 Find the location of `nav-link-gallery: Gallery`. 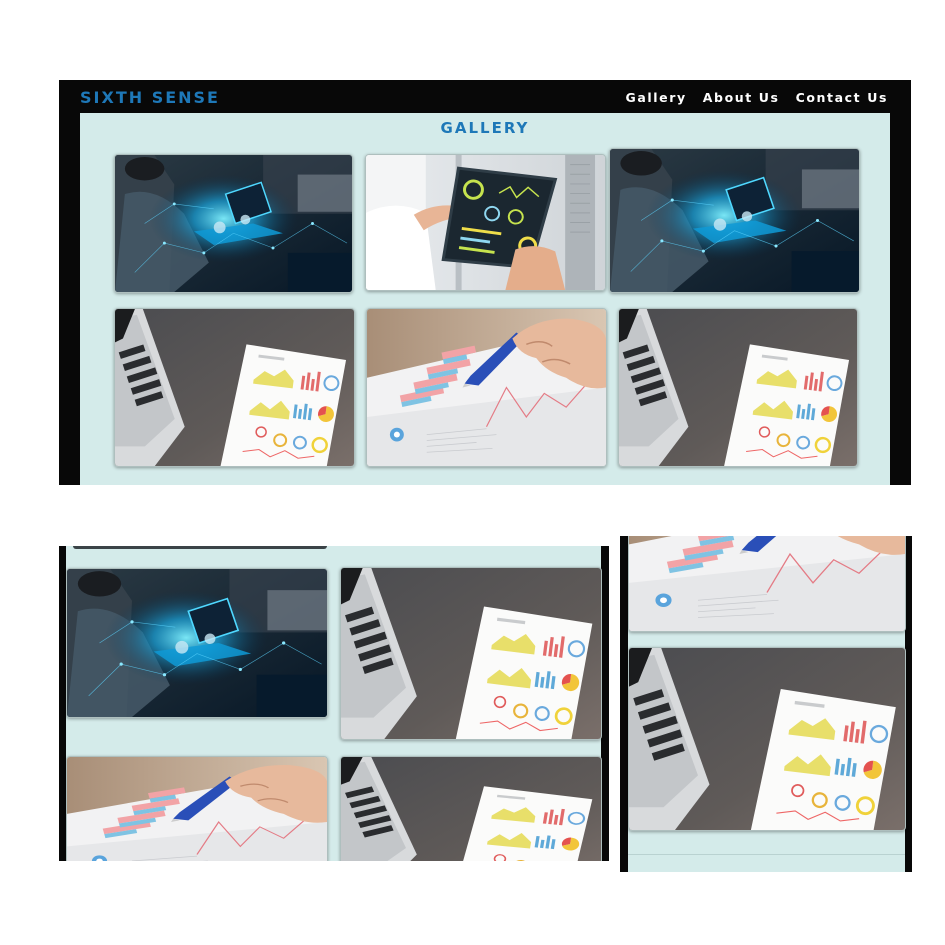

nav-link-gallery: Gallery is located at coordinates (656, 97).